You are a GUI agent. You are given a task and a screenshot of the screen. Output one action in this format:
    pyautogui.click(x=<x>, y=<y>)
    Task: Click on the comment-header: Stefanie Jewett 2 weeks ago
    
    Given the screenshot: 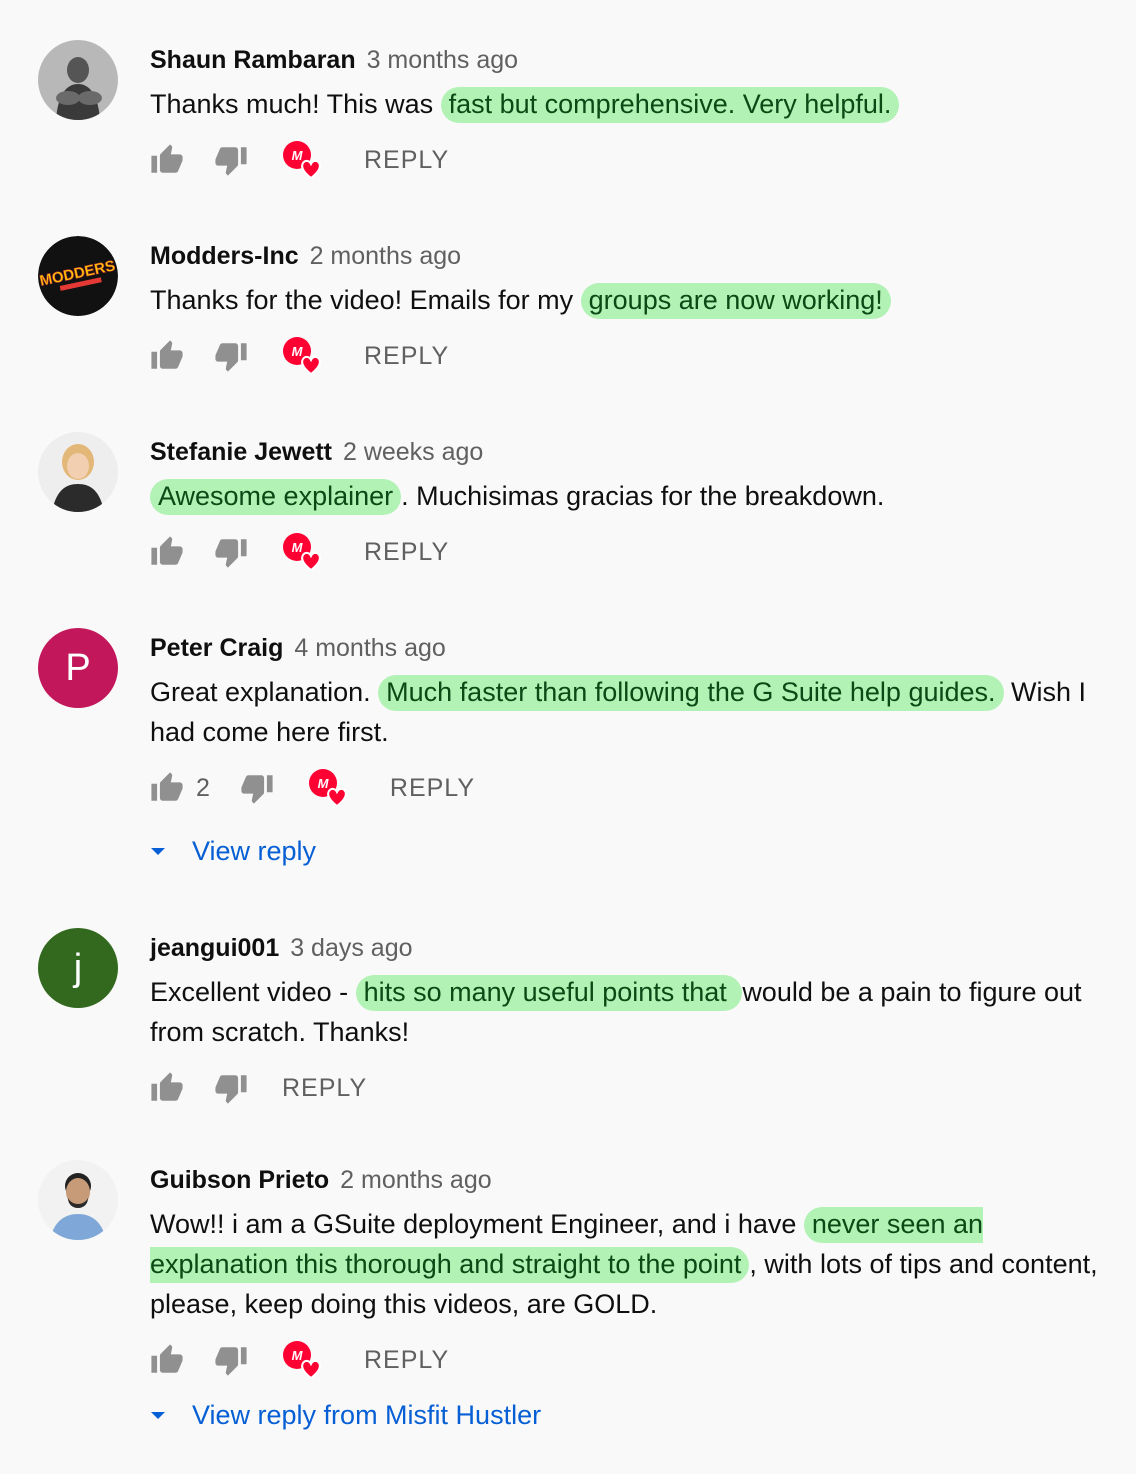 What is the action you would take?
    pyautogui.click(x=630, y=452)
    